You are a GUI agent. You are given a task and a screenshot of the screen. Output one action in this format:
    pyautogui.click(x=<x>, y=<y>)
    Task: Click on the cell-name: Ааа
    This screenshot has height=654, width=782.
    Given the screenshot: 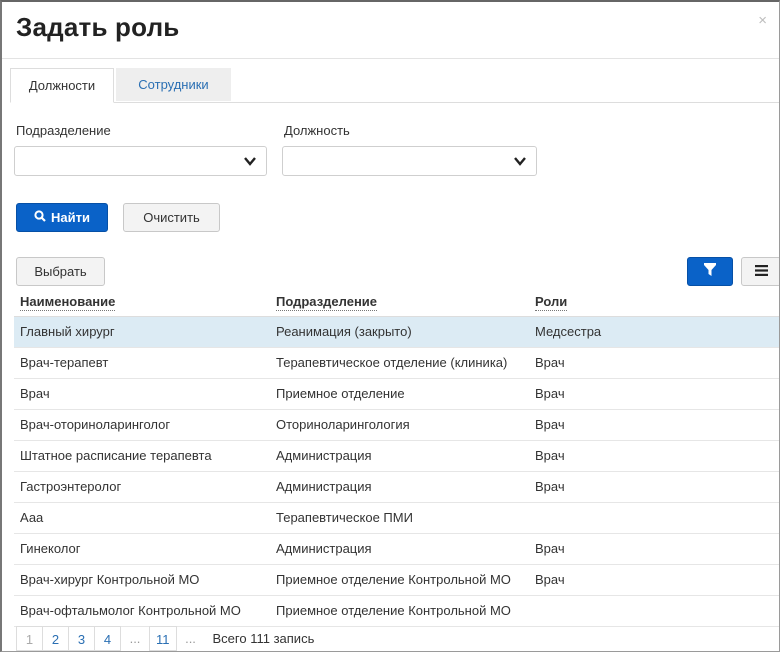 What is the action you would take?
    pyautogui.click(x=32, y=517)
    